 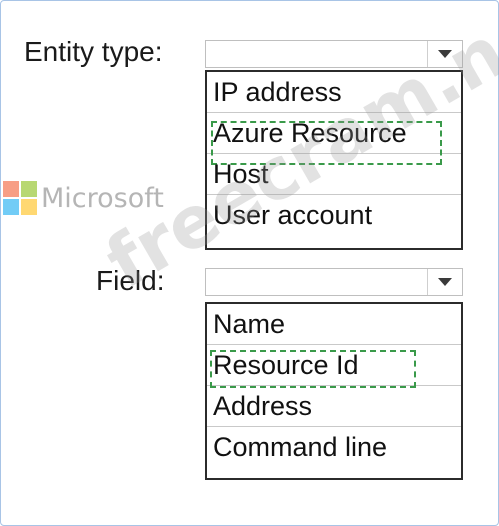 I want to click on option-label: IP address, so click(x=277, y=92).